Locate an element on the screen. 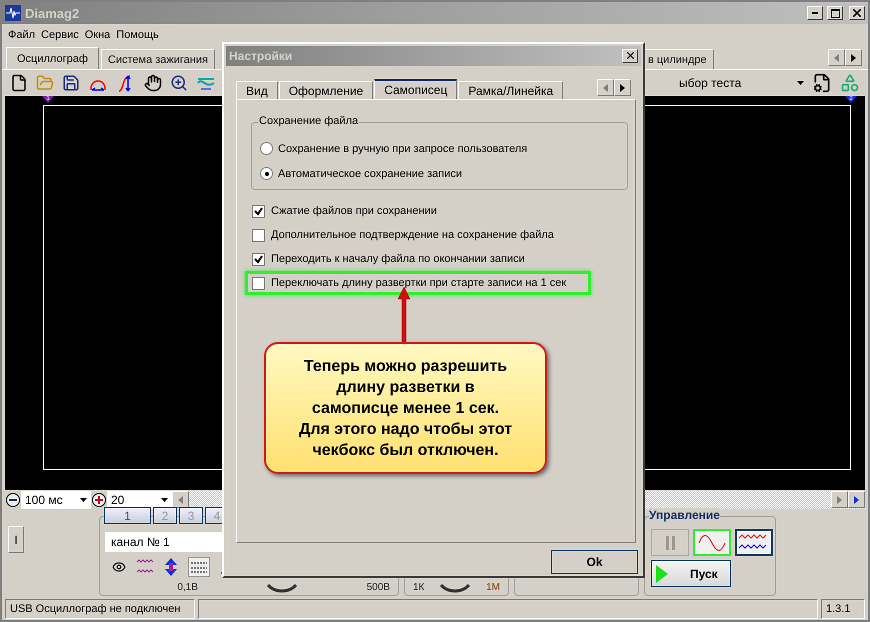 This screenshot has width=870, height=622. zoom-in-icon is located at coordinates (99, 500).